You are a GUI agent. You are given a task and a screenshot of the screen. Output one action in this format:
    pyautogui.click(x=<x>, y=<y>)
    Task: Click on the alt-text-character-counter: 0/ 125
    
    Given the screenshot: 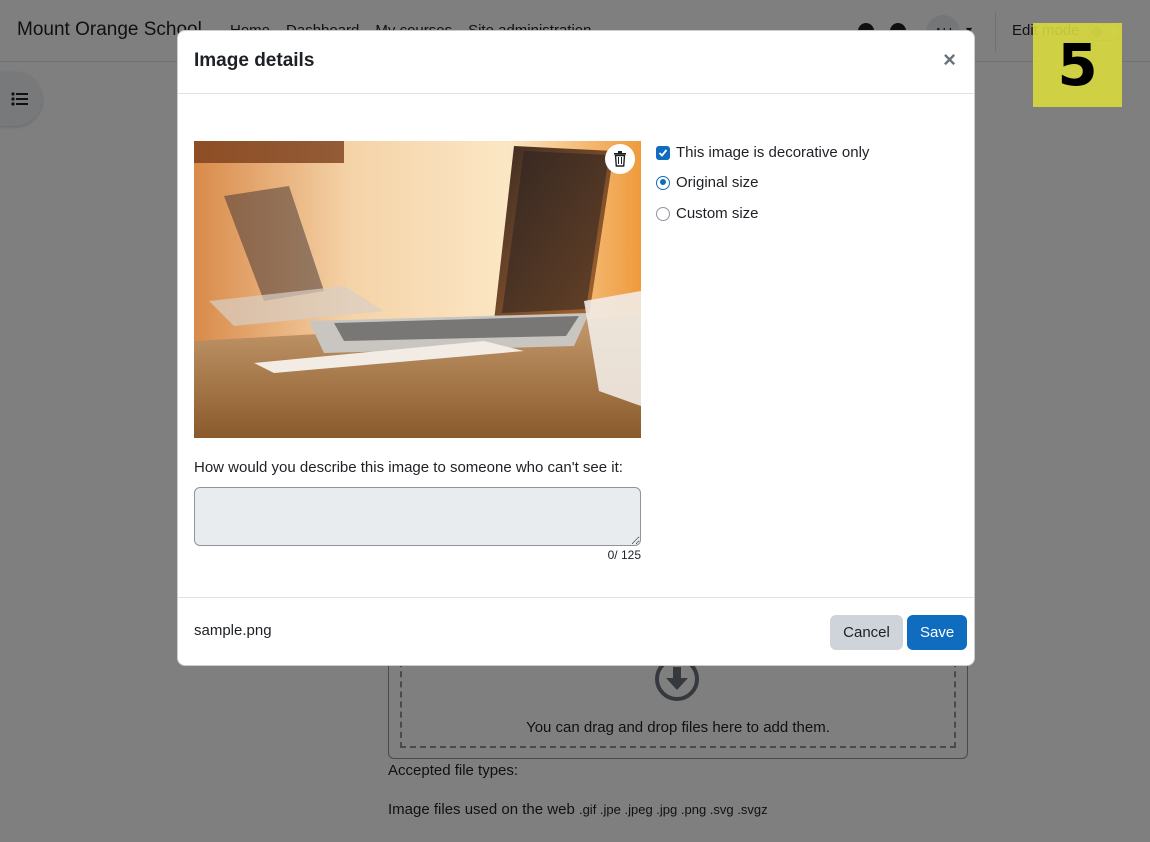 What is the action you would take?
    pyautogui.click(x=624, y=555)
    